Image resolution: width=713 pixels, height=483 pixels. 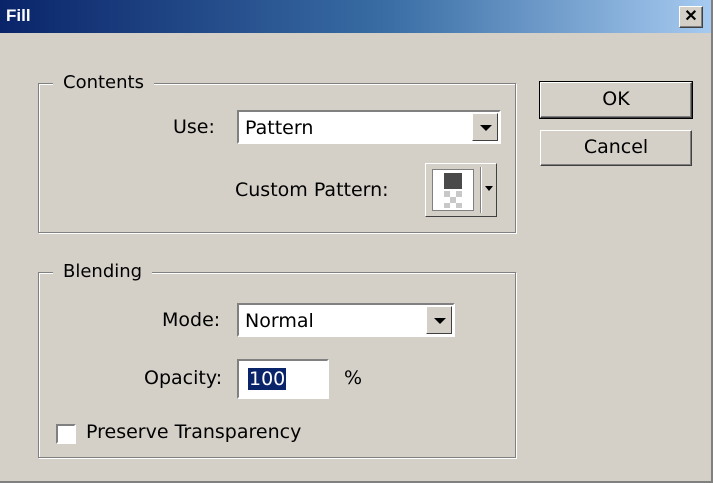 I want to click on close-icon: ✕, so click(x=691, y=16).